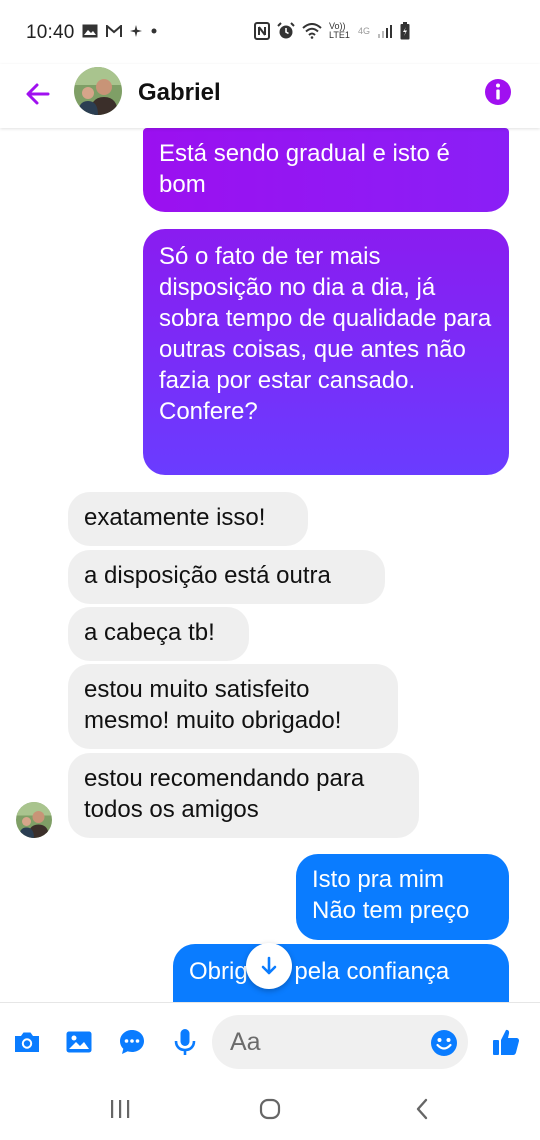 The image size is (540, 1140). I want to click on recent-apps-button, so click(120, 1109).